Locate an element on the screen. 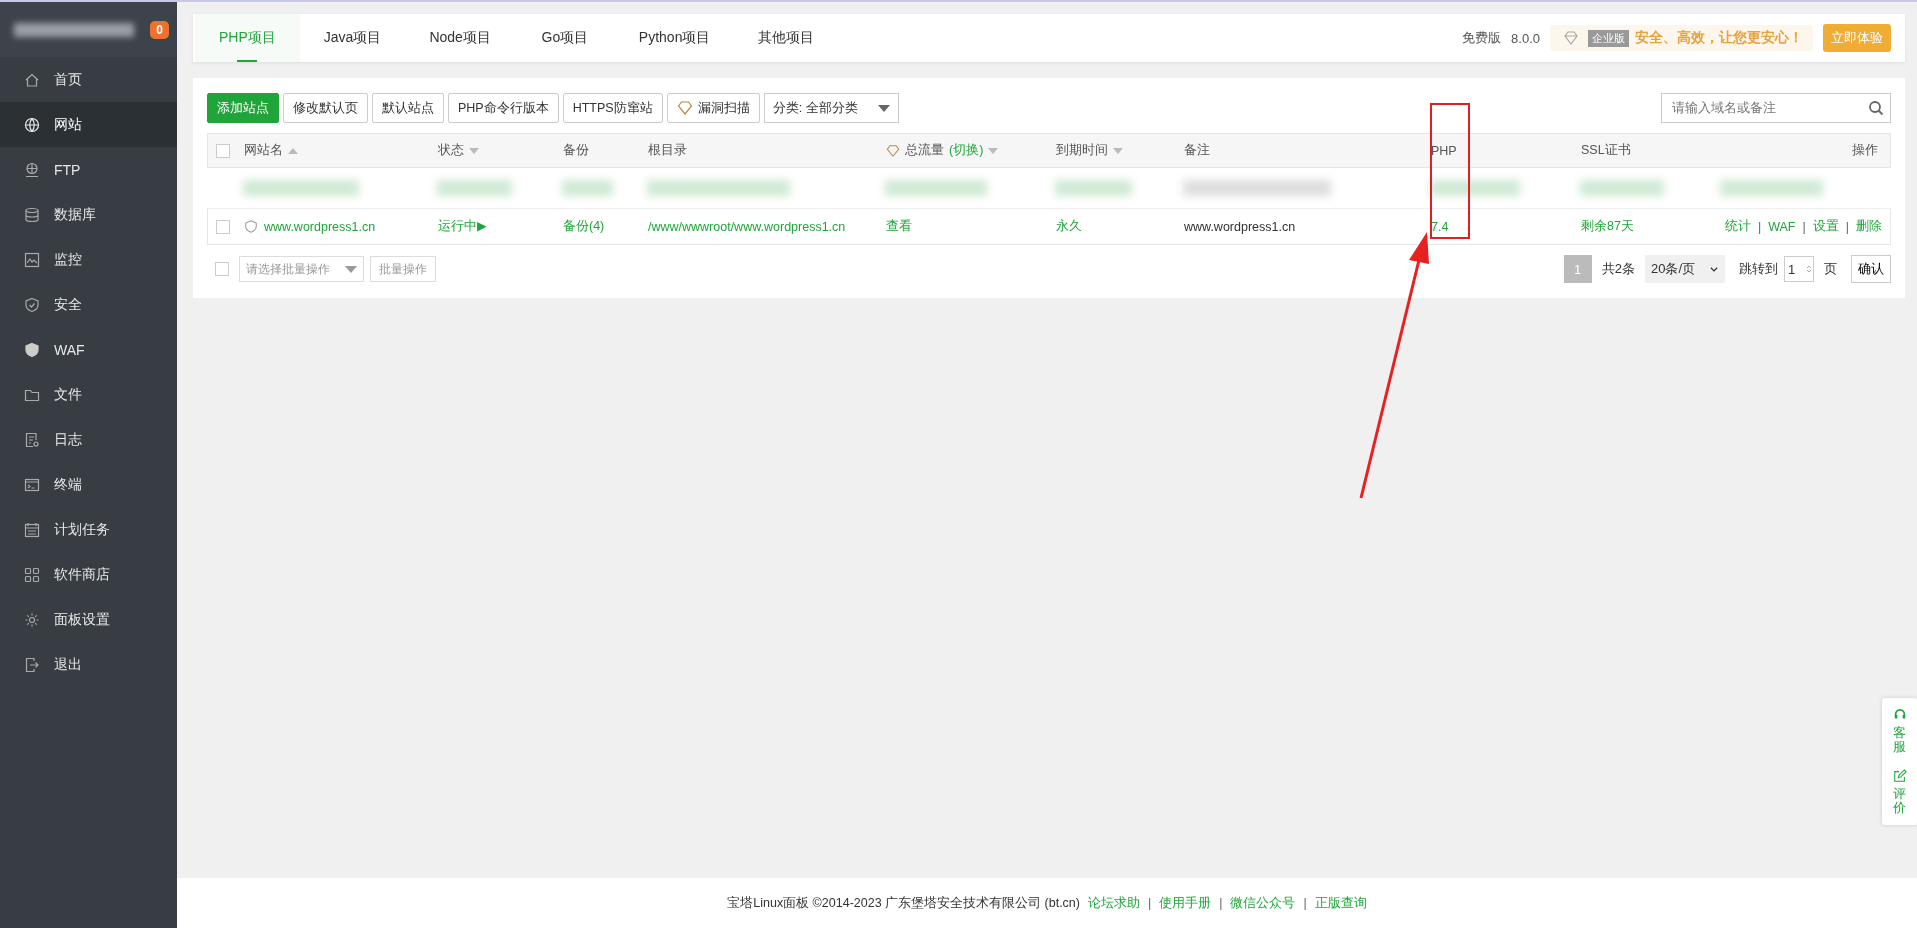 The height and width of the screenshot is (928, 1917). column-header: 操作 is located at coordinates (1865, 150).